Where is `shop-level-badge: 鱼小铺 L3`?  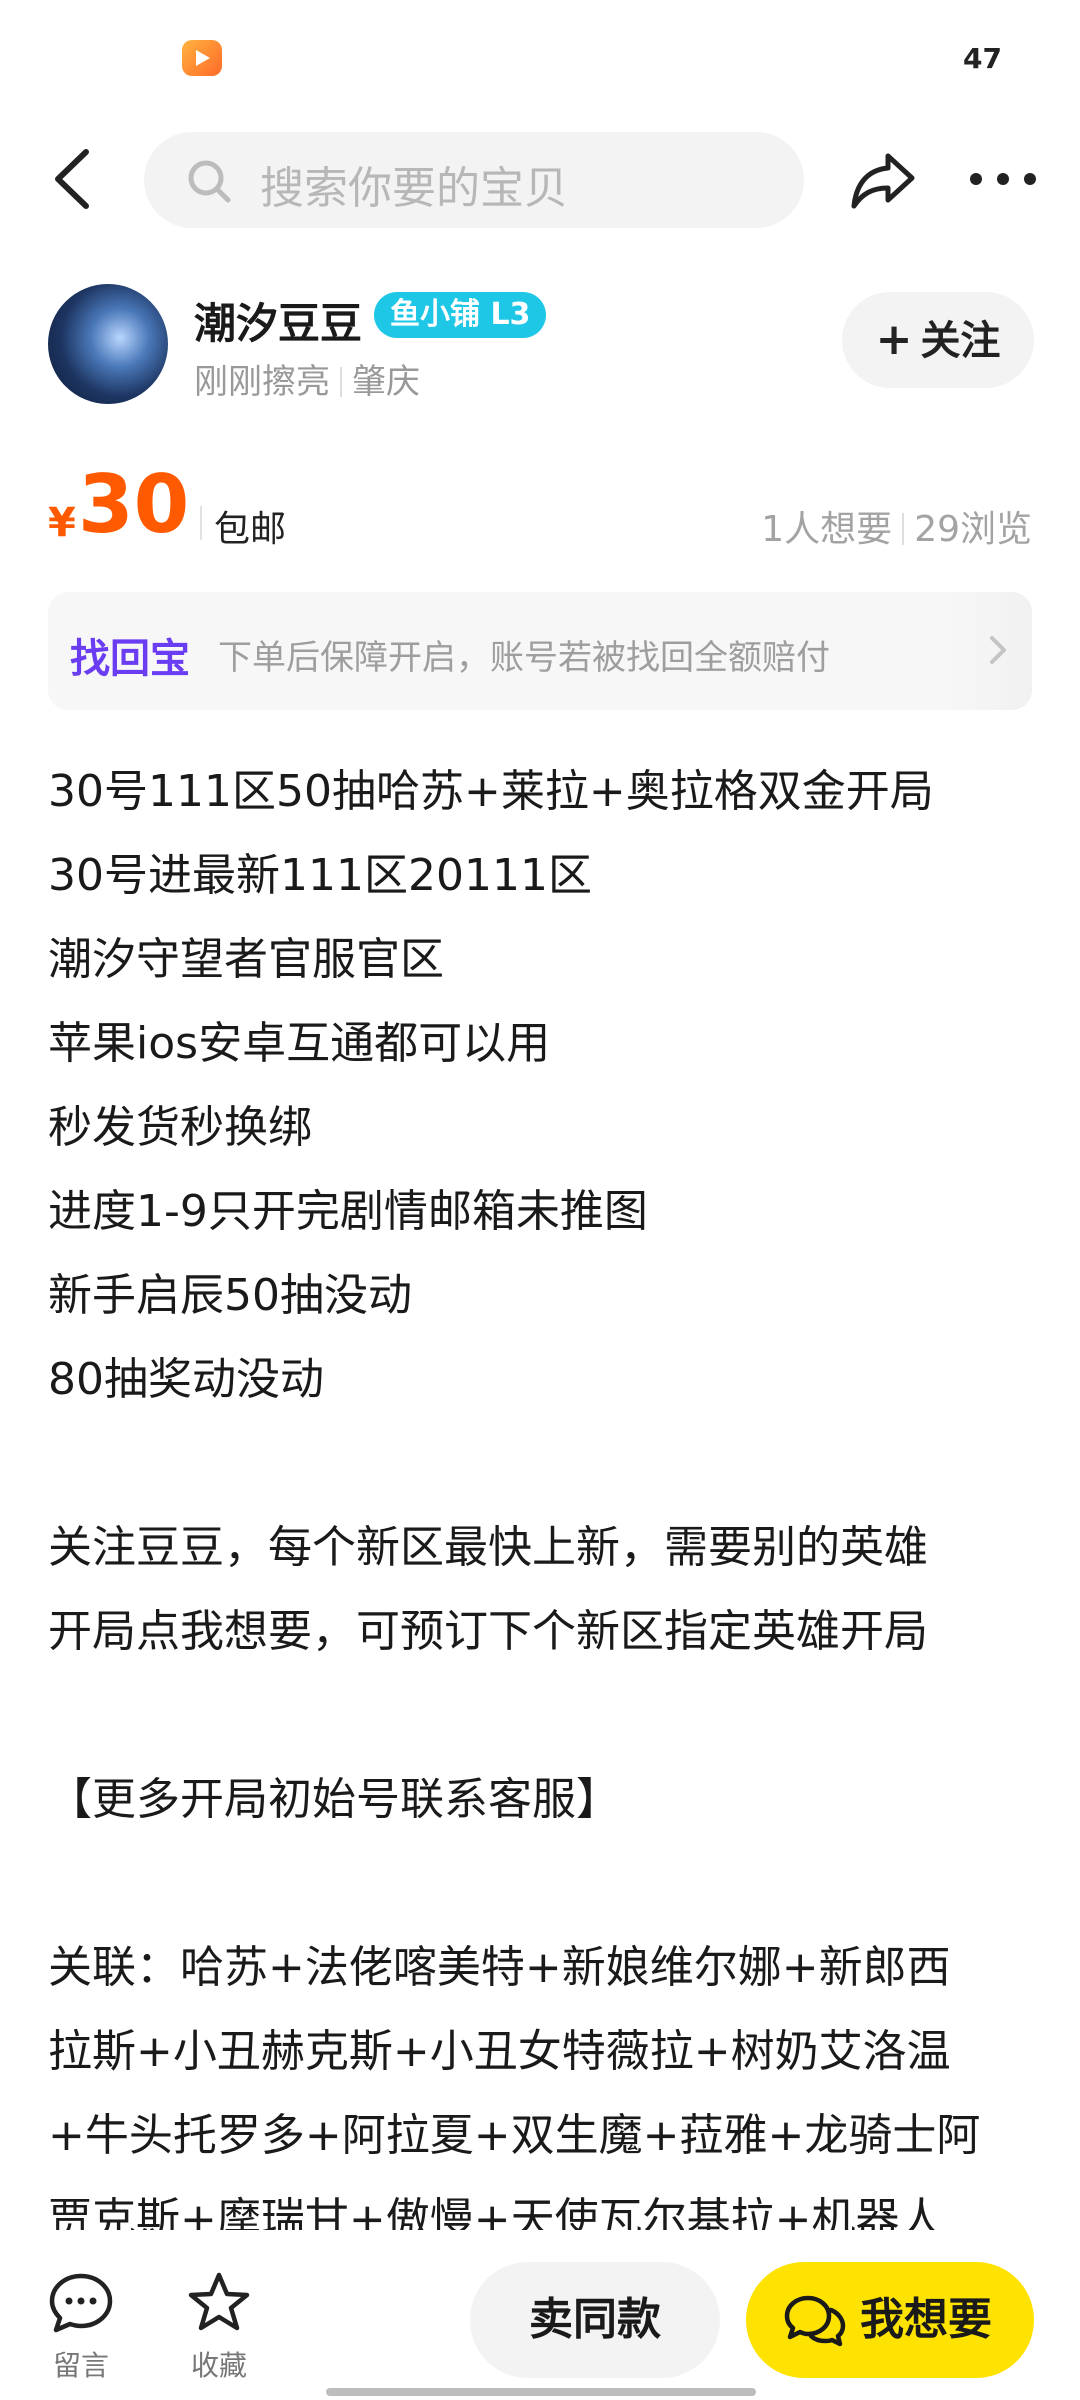
shop-level-badge: 鱼小铺 L3 is located at coordinates (460, 315).